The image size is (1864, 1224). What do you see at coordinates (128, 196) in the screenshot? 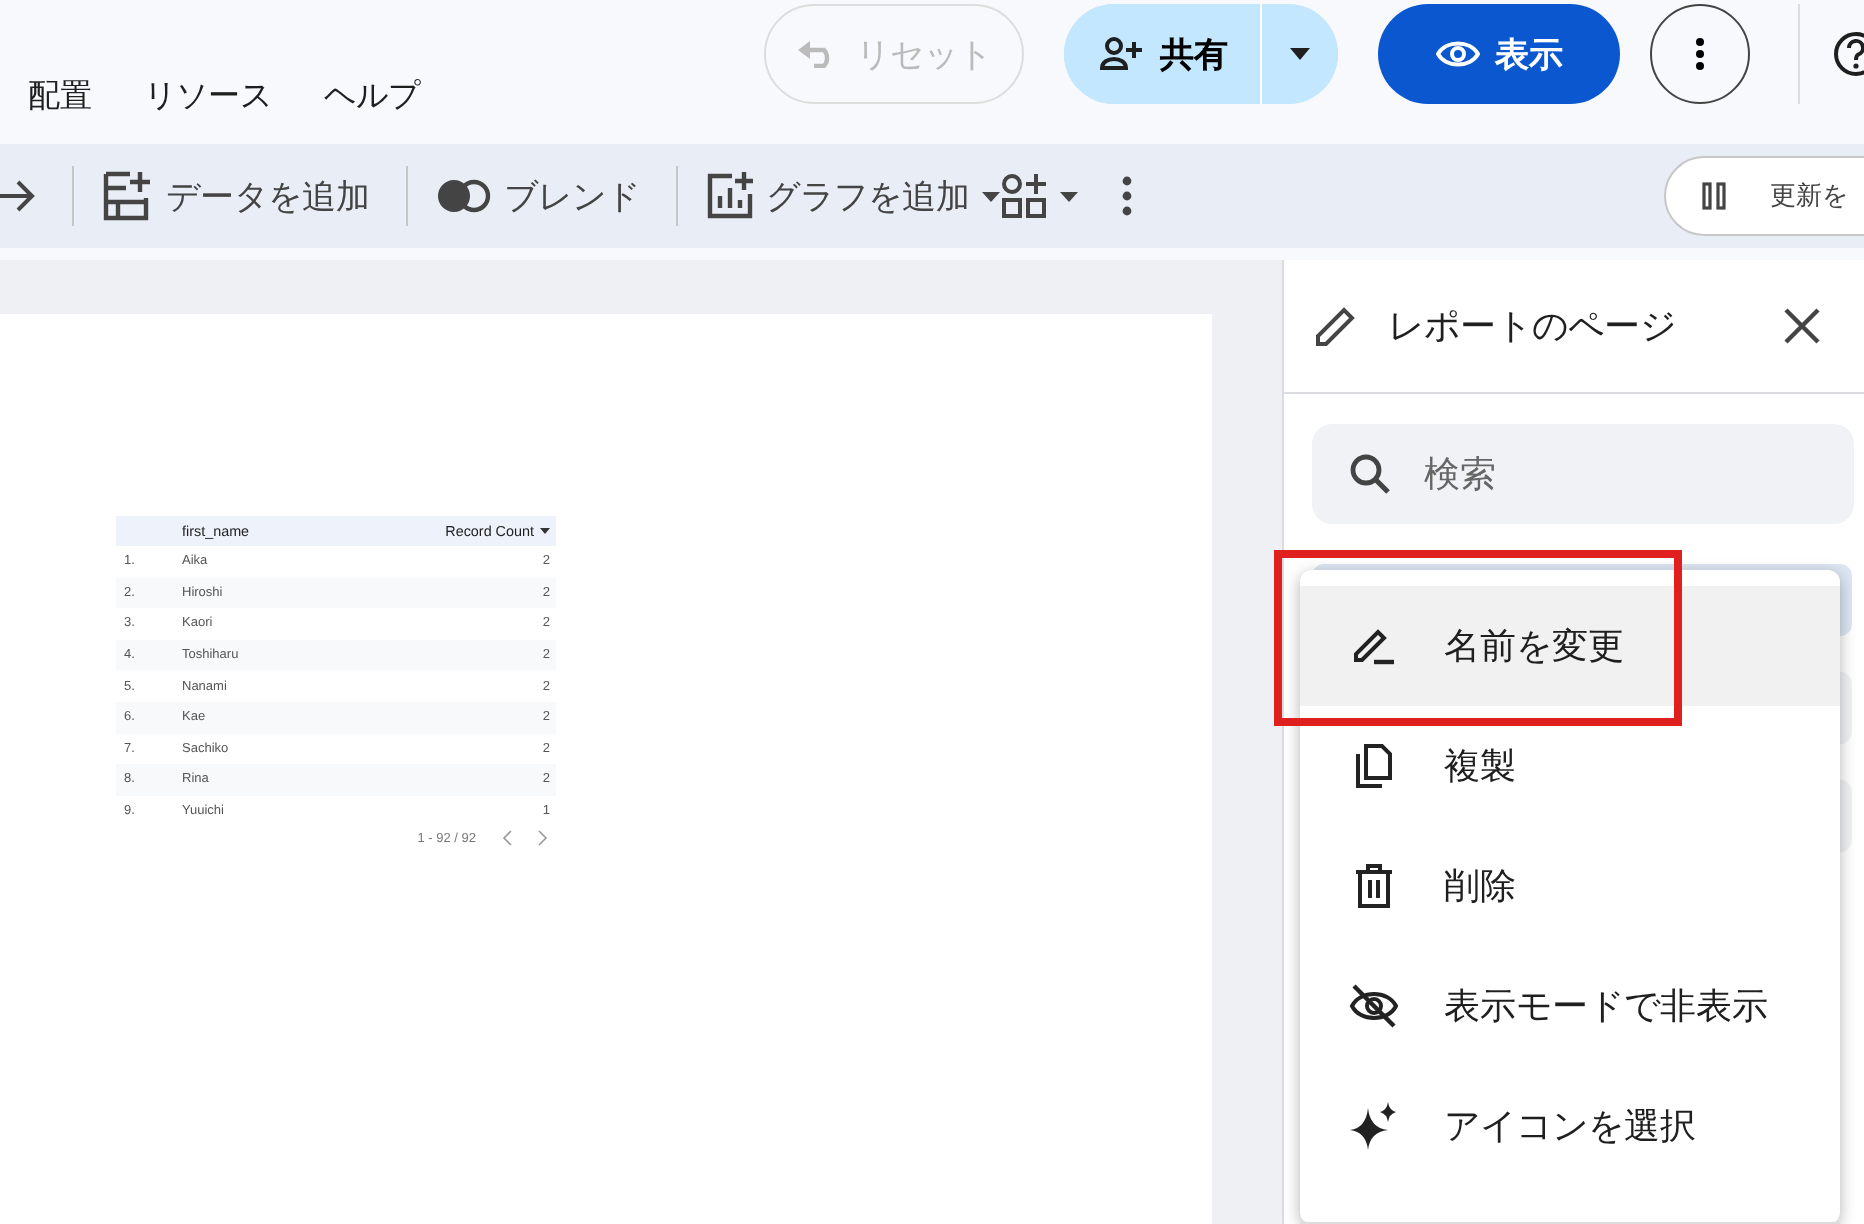
I see `add-data-icon` at bounding box center [128, 196].